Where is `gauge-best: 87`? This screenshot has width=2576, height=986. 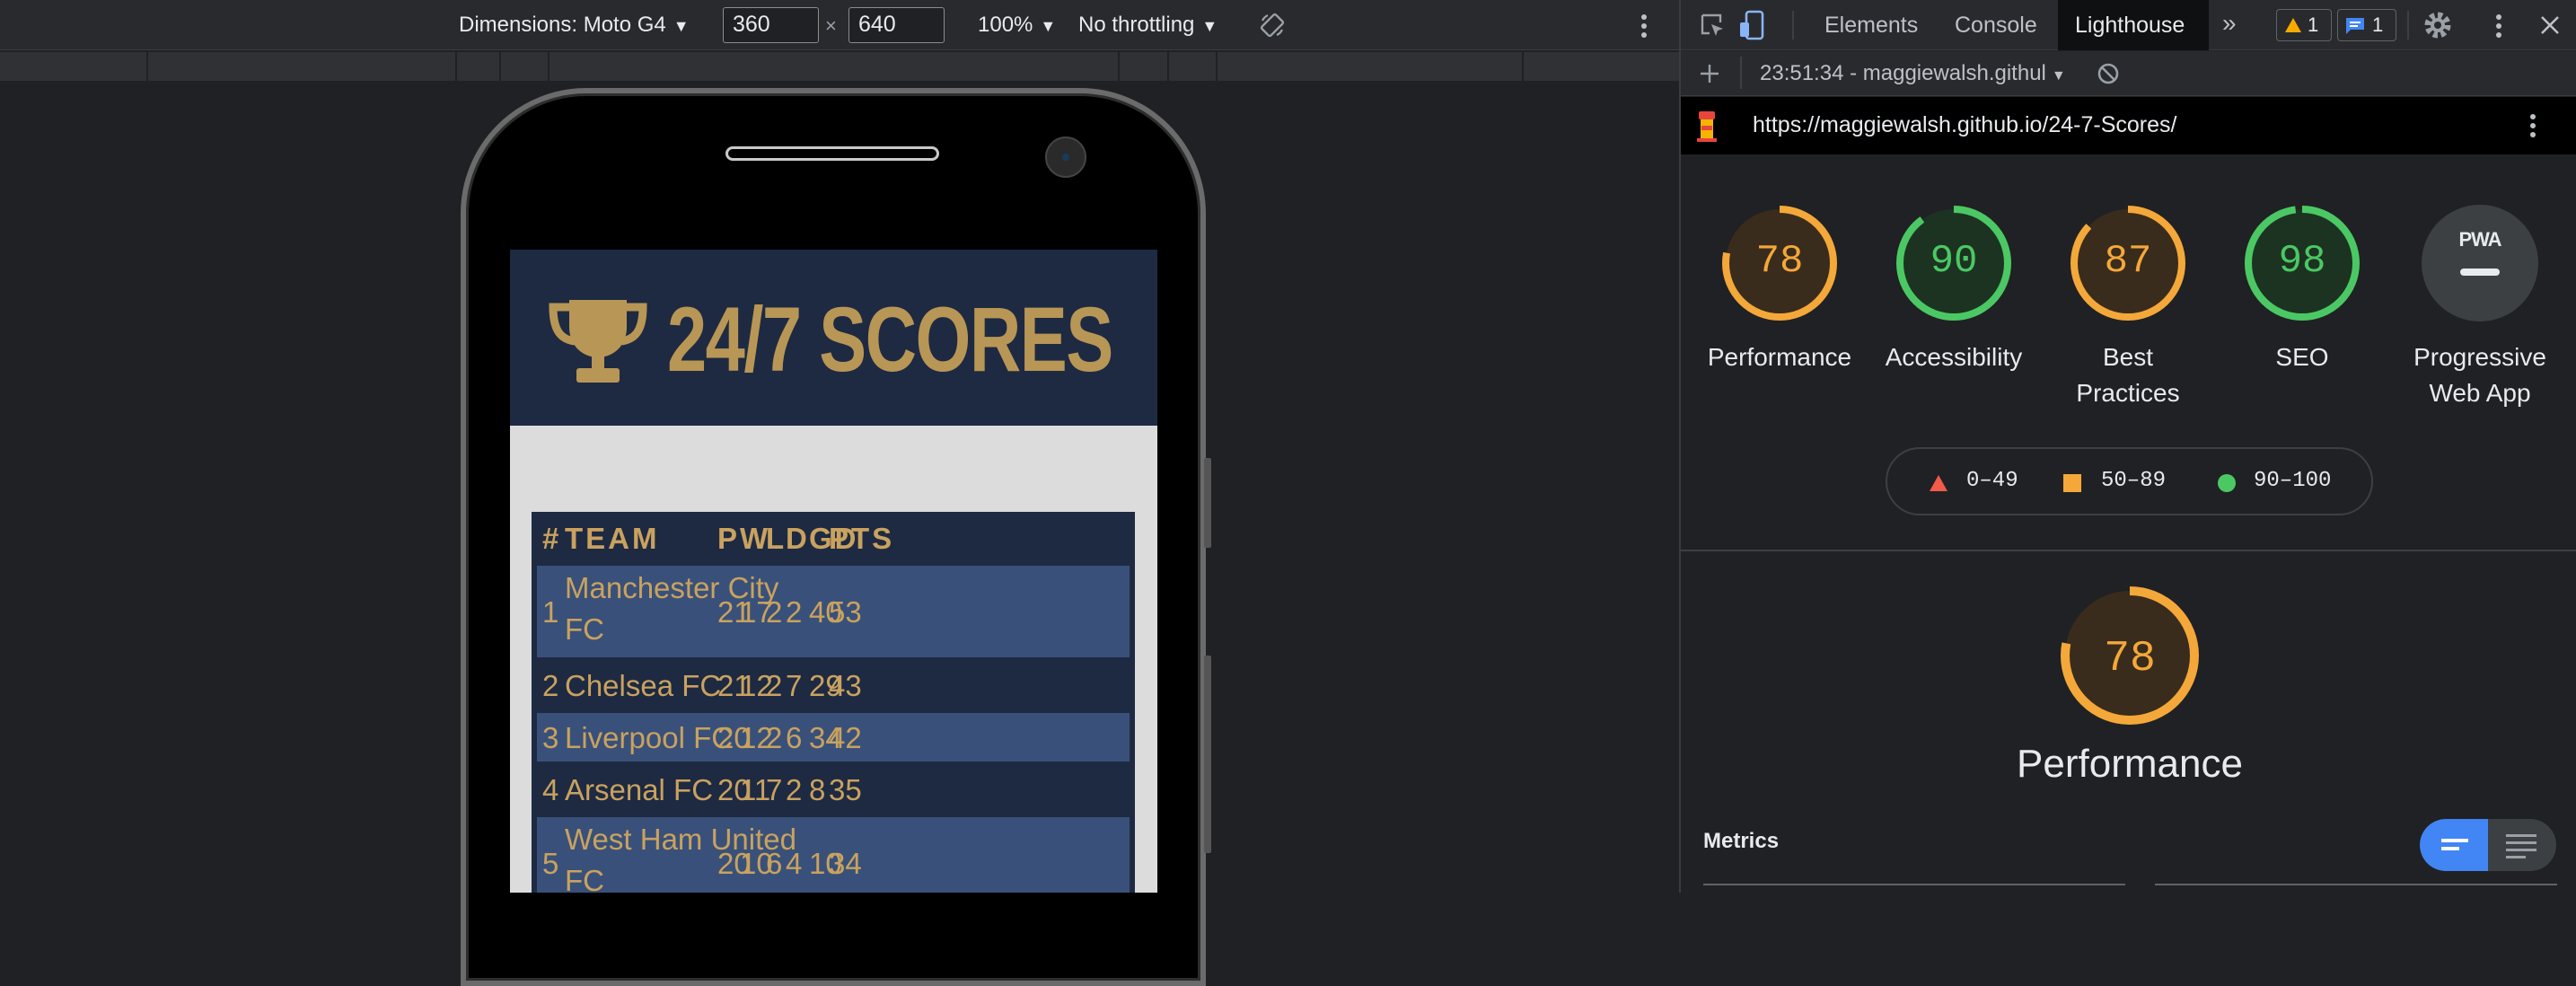 gauge-best: 87 is located at coordinates (2128, 263).